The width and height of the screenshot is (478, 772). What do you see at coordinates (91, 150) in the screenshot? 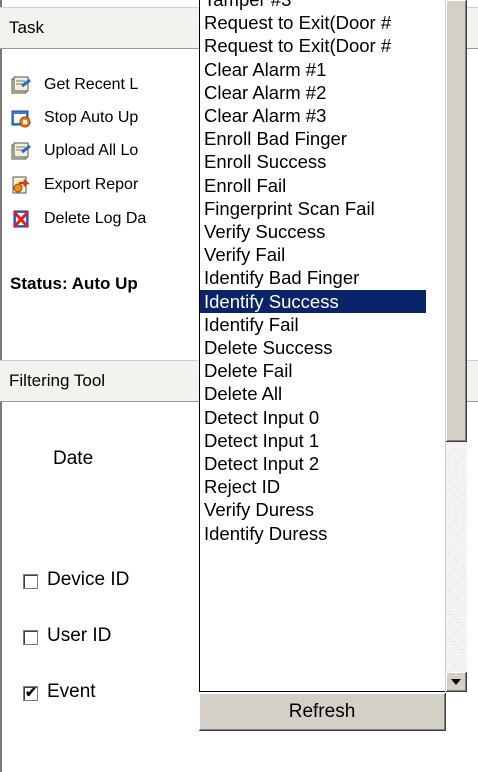
I see `task-label: Upload All Lo` at bounding box center [91, 150].